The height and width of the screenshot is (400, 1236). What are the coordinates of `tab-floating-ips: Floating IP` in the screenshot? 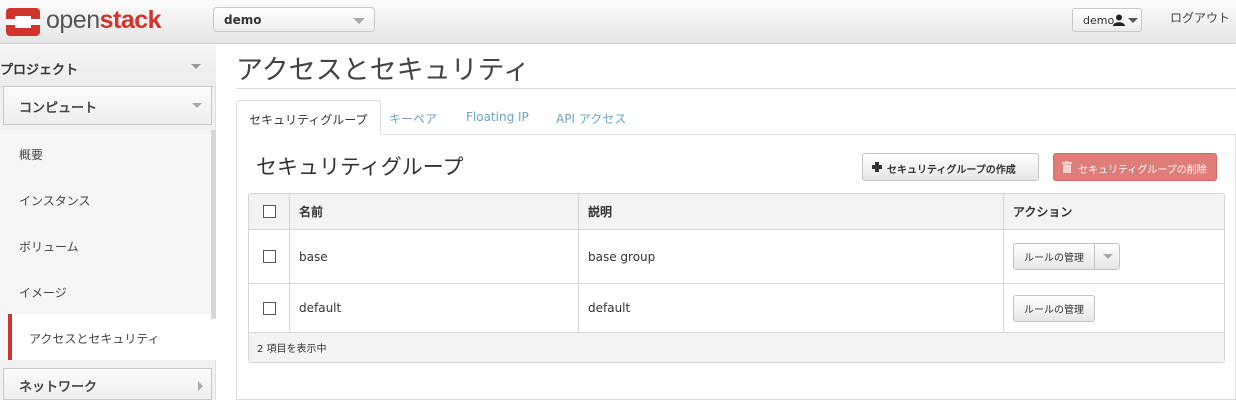 It's located at (497, 117).